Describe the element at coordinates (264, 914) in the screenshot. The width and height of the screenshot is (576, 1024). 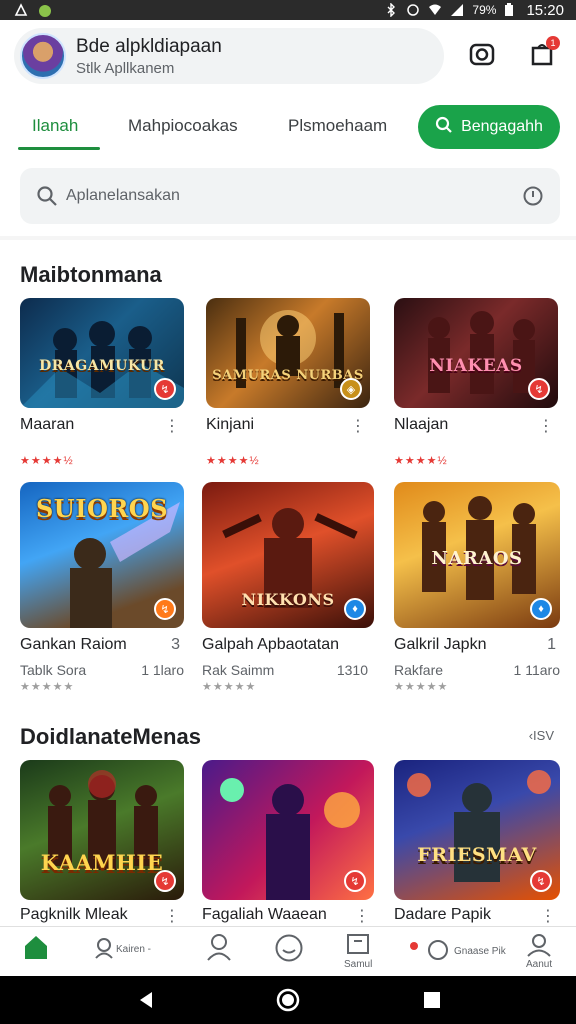
I see `game-name: Fagaliah Waaean` at that location.